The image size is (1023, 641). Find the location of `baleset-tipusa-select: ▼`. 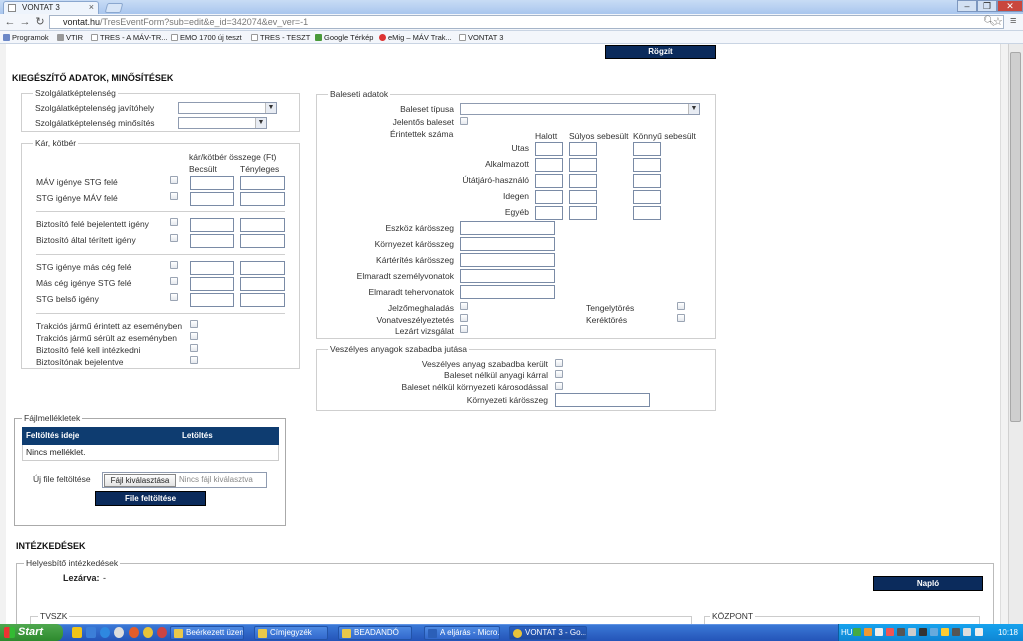

baleset-tipusa-select: ▼ is located at coordinates (580, 109).